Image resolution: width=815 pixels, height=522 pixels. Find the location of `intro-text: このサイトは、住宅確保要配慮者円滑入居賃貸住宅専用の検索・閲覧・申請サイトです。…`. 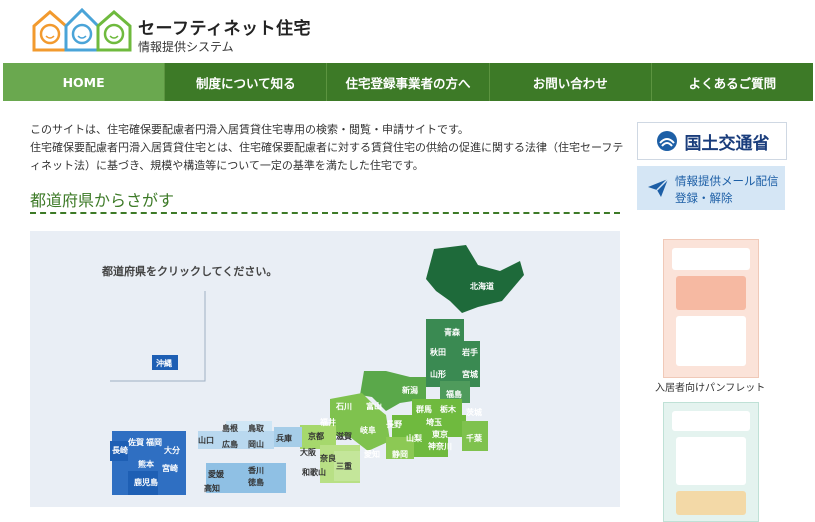

intro-text: このサイトは、住宅確保要配慮者円滑入居賃貸住宅専用の検索・閲覧・申請サイトです。… is located at coordinates (327, 148).